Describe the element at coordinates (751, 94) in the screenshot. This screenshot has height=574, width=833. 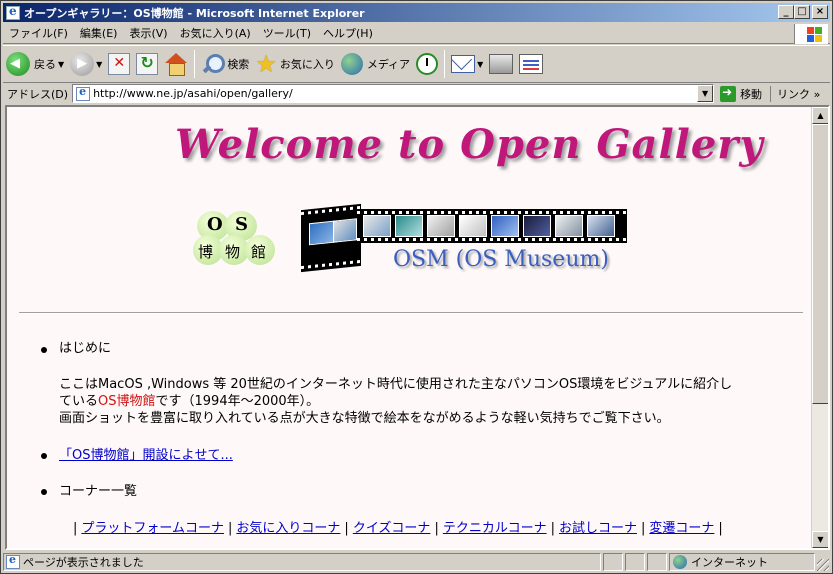
I see `go-label: 移動` at that location.